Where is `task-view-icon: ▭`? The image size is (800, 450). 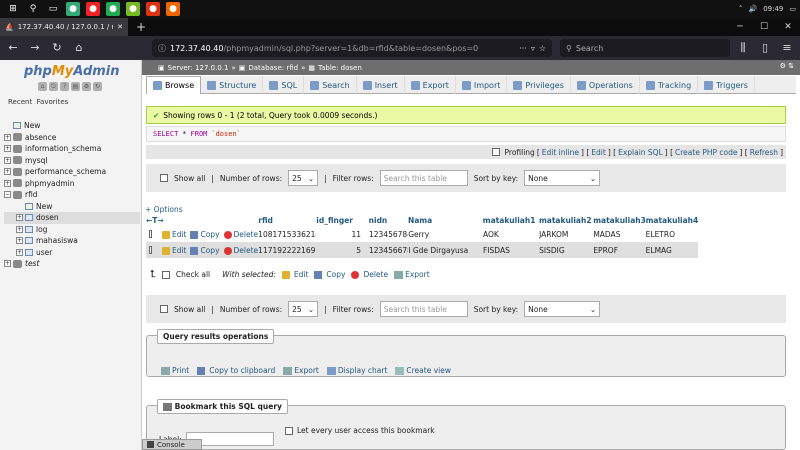 task-view-icon: ▭ is located at coordinates (53, 9).